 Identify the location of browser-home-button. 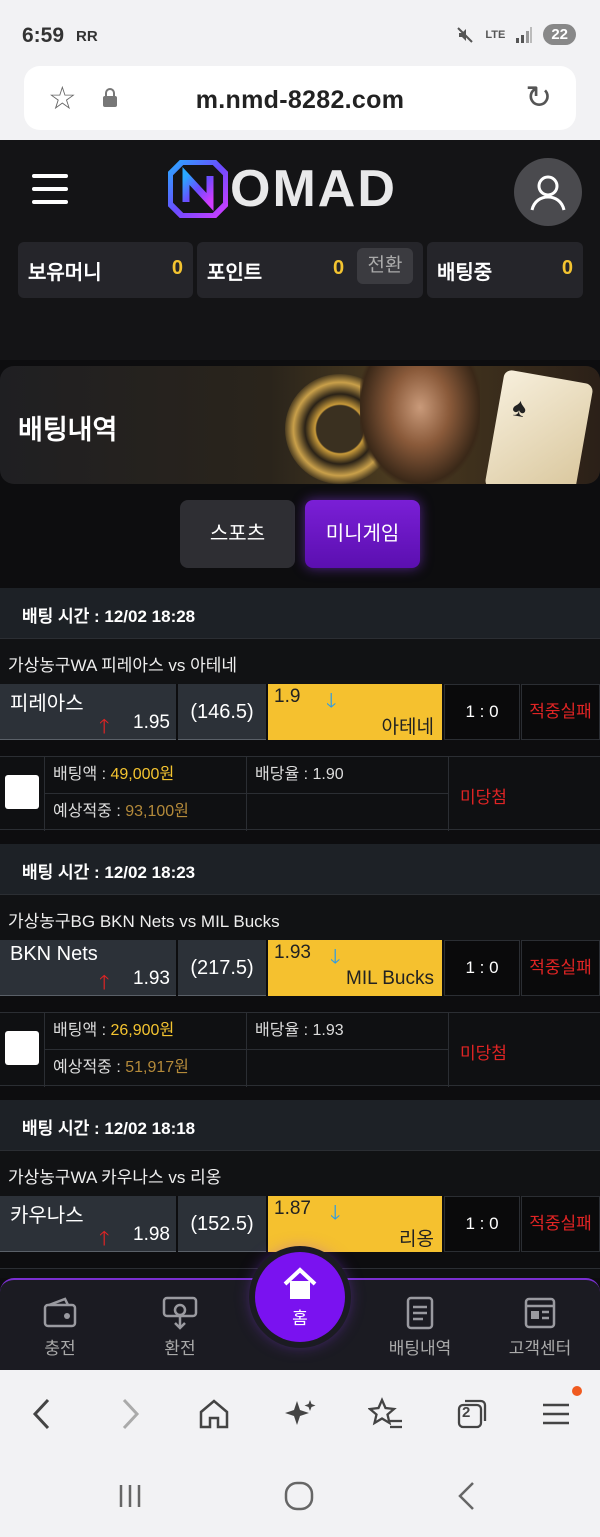
(214, 1414).